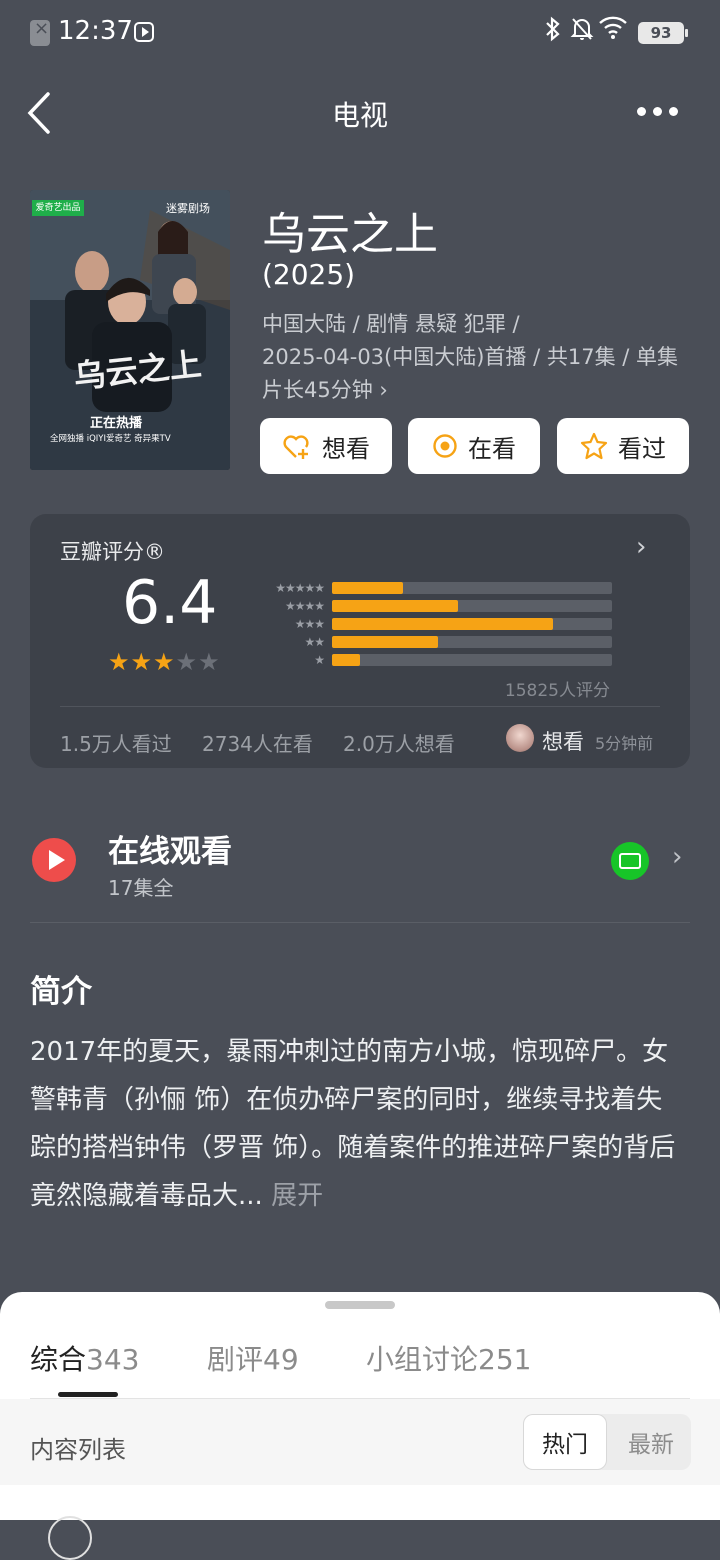  What do you see at coordinates (651, 1442) in the screenshot?
I see `sort-new-button: 最新` at bounding box center [651, 1442].